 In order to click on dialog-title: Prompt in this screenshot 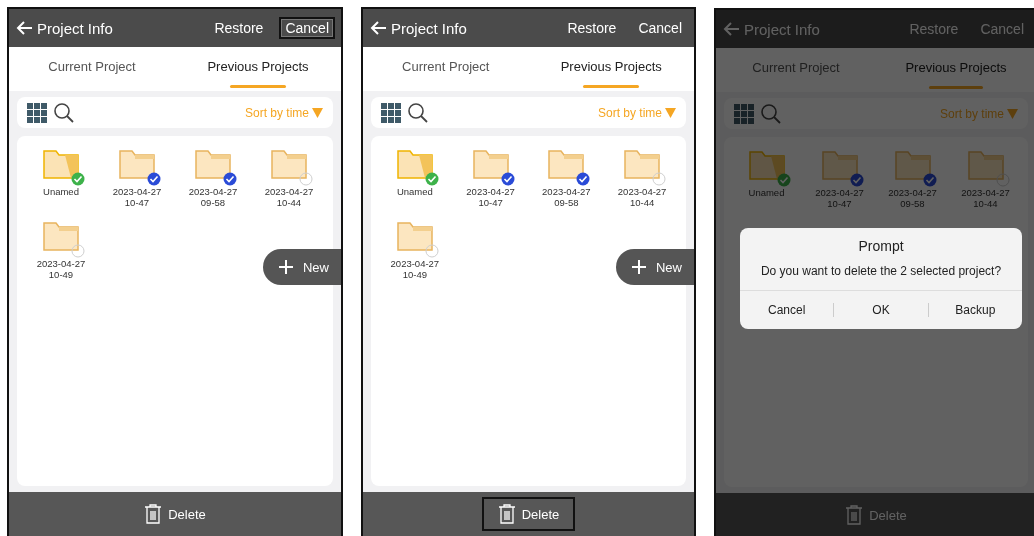, I will do `click(881, 246)`.